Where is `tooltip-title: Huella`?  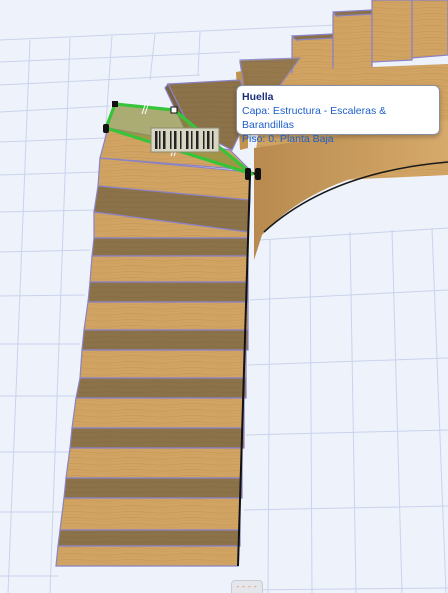
tooltip-title: Huella is located at coordinates (258, 97).